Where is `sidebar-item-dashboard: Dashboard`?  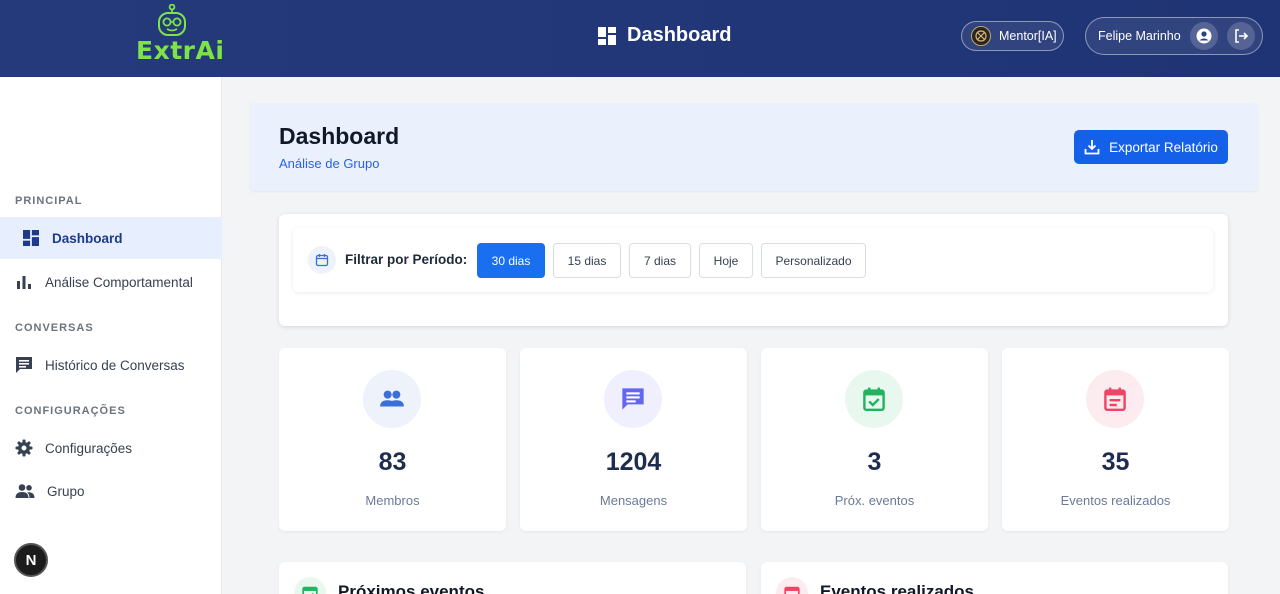
sidebar-item-dashboard: Dashboard is located at coordinates (111, 238).